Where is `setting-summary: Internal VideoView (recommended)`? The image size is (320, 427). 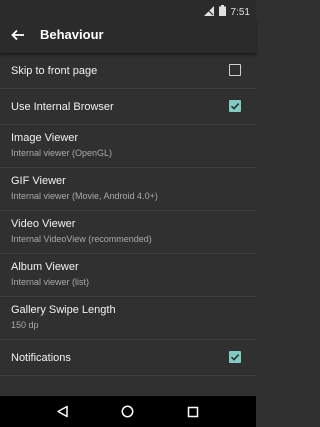
setting-summary: Internal VideoView (recommended) is located at coordinates (81, 239).